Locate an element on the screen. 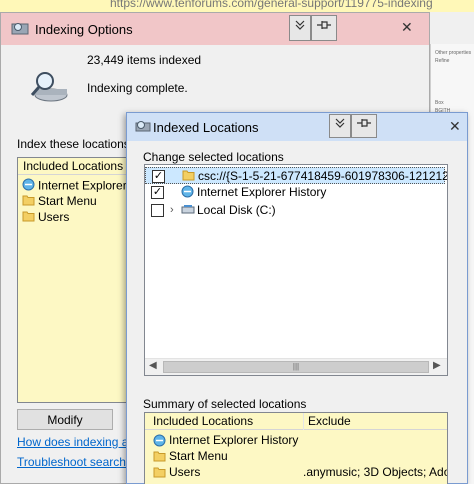  horizontal-scrollbar: ◀ ||| ▶ is located at coordinates (296, 366).